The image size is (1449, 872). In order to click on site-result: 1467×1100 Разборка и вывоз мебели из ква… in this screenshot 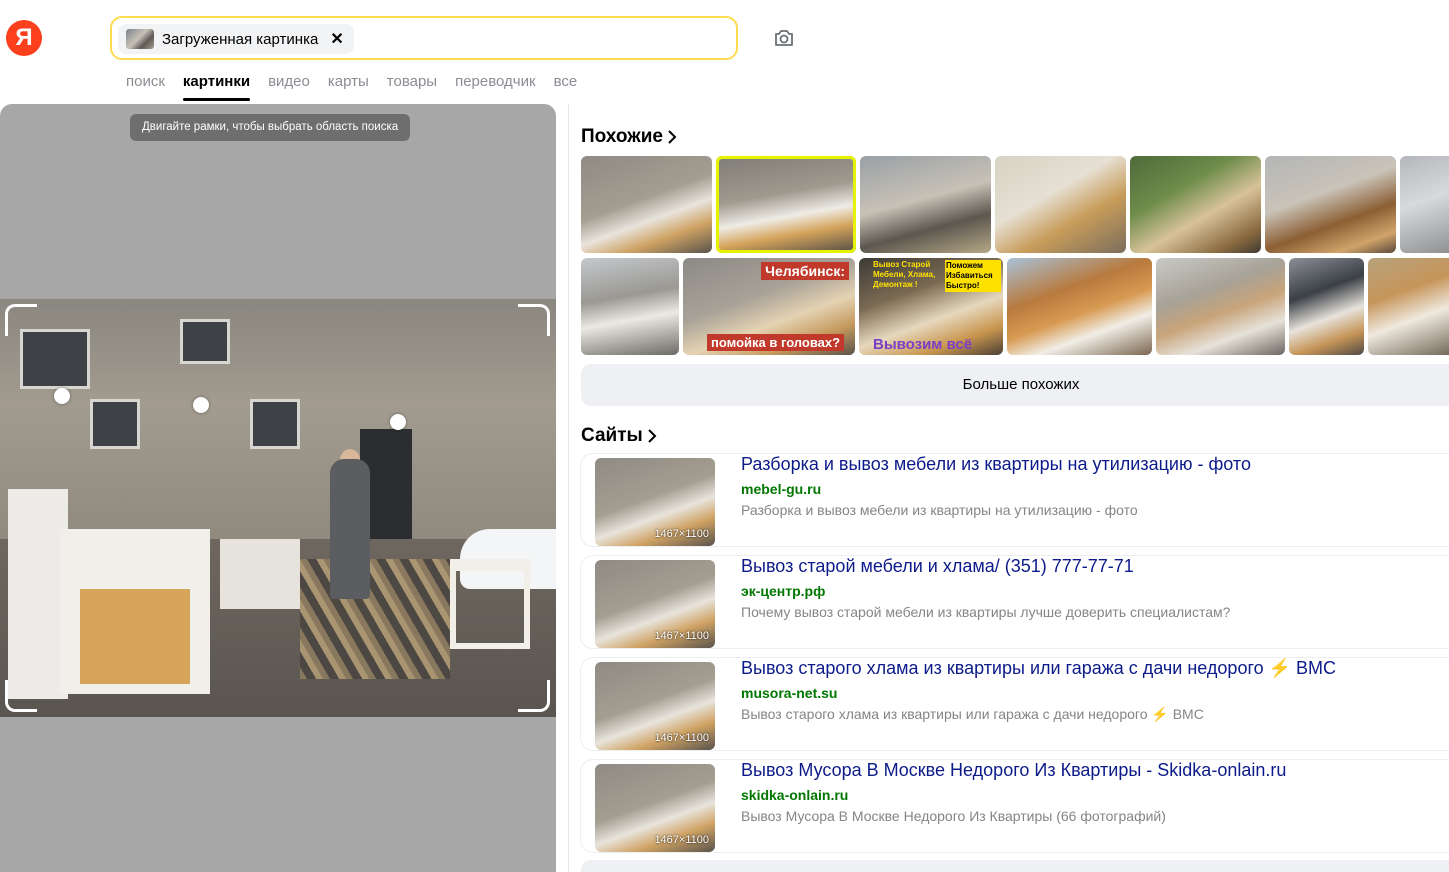, I will do `click(1015, 500)`.